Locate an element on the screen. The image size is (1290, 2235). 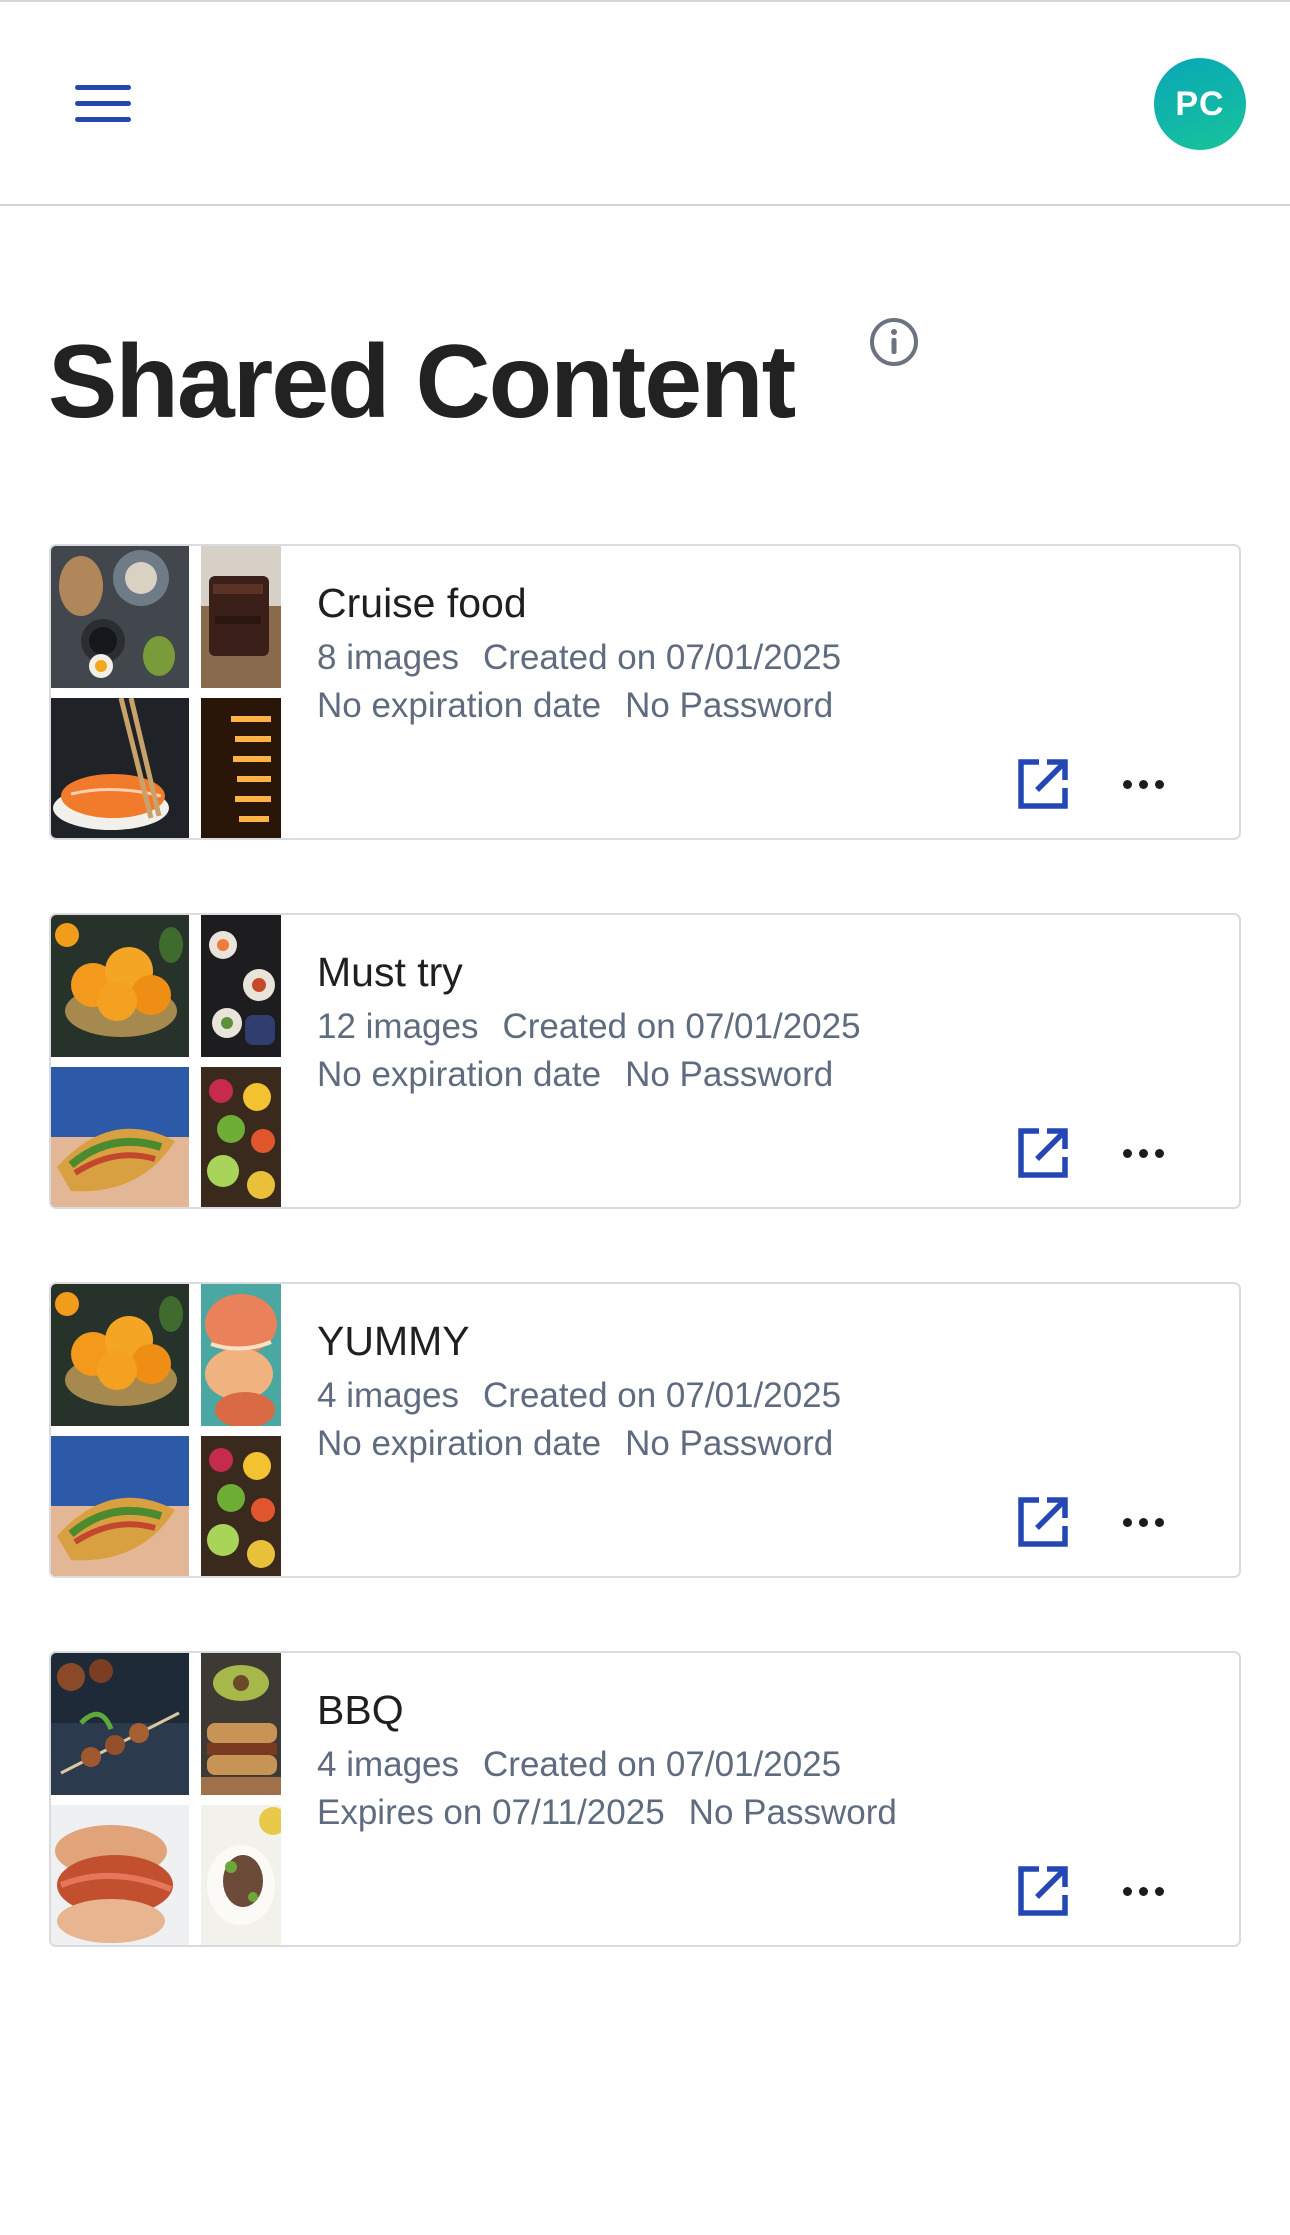
album-meta-line-1: 8 images Created on 07/01/2025 is located at coordinates (579, 658).